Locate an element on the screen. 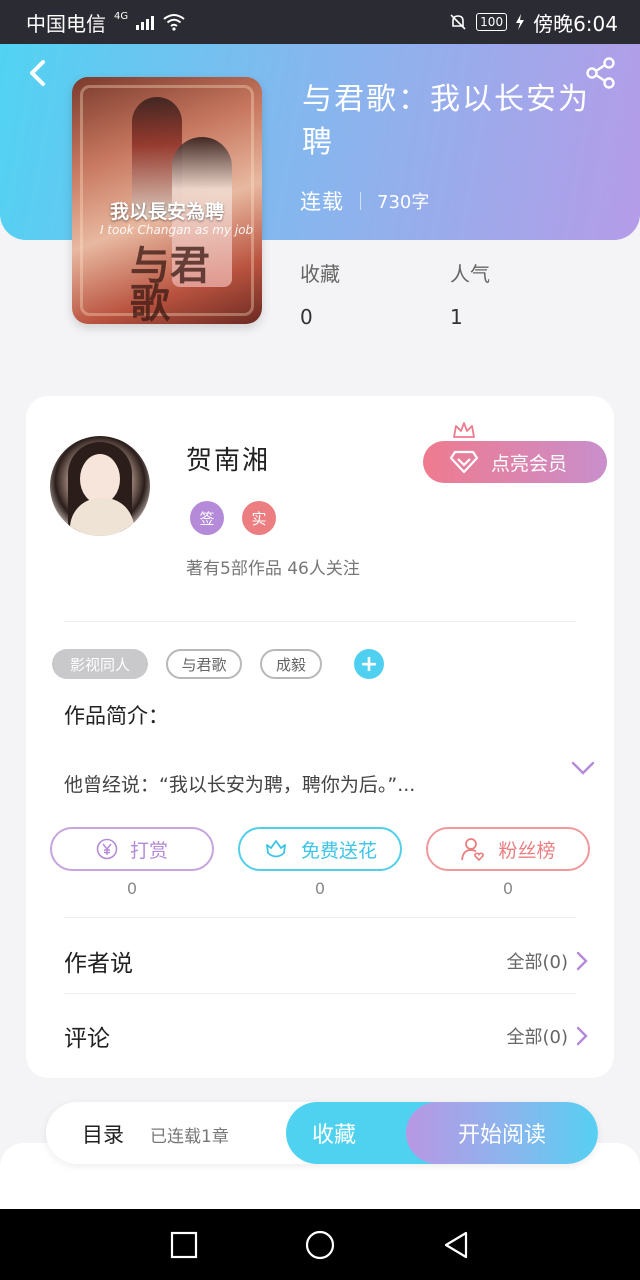  send-flower-button: 免费送花 is located at coordinates (320, 849).